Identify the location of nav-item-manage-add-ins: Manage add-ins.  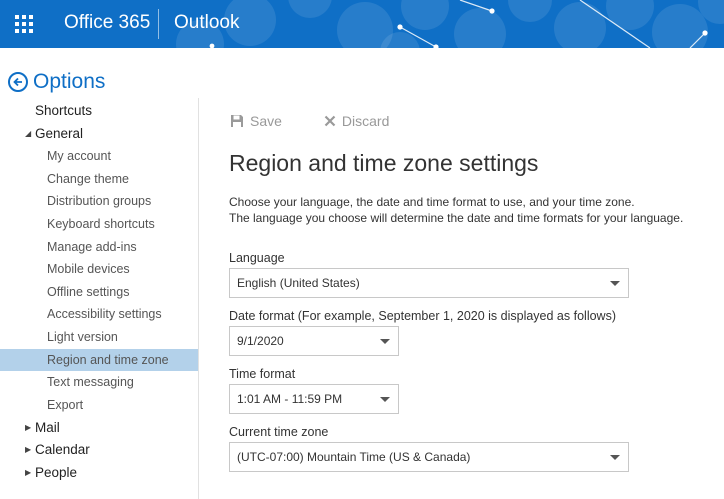
(99, 247).